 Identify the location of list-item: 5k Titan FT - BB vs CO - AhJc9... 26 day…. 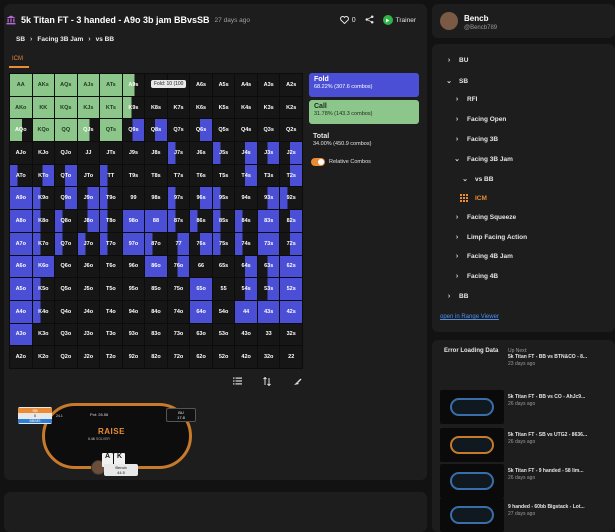
(560, 400).